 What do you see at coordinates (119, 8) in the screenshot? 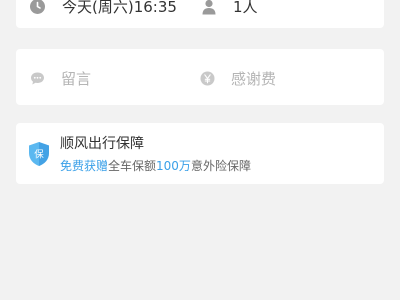
I see `departure-time-text: 今天(周六)16:35` at bounding box center [119, 8].